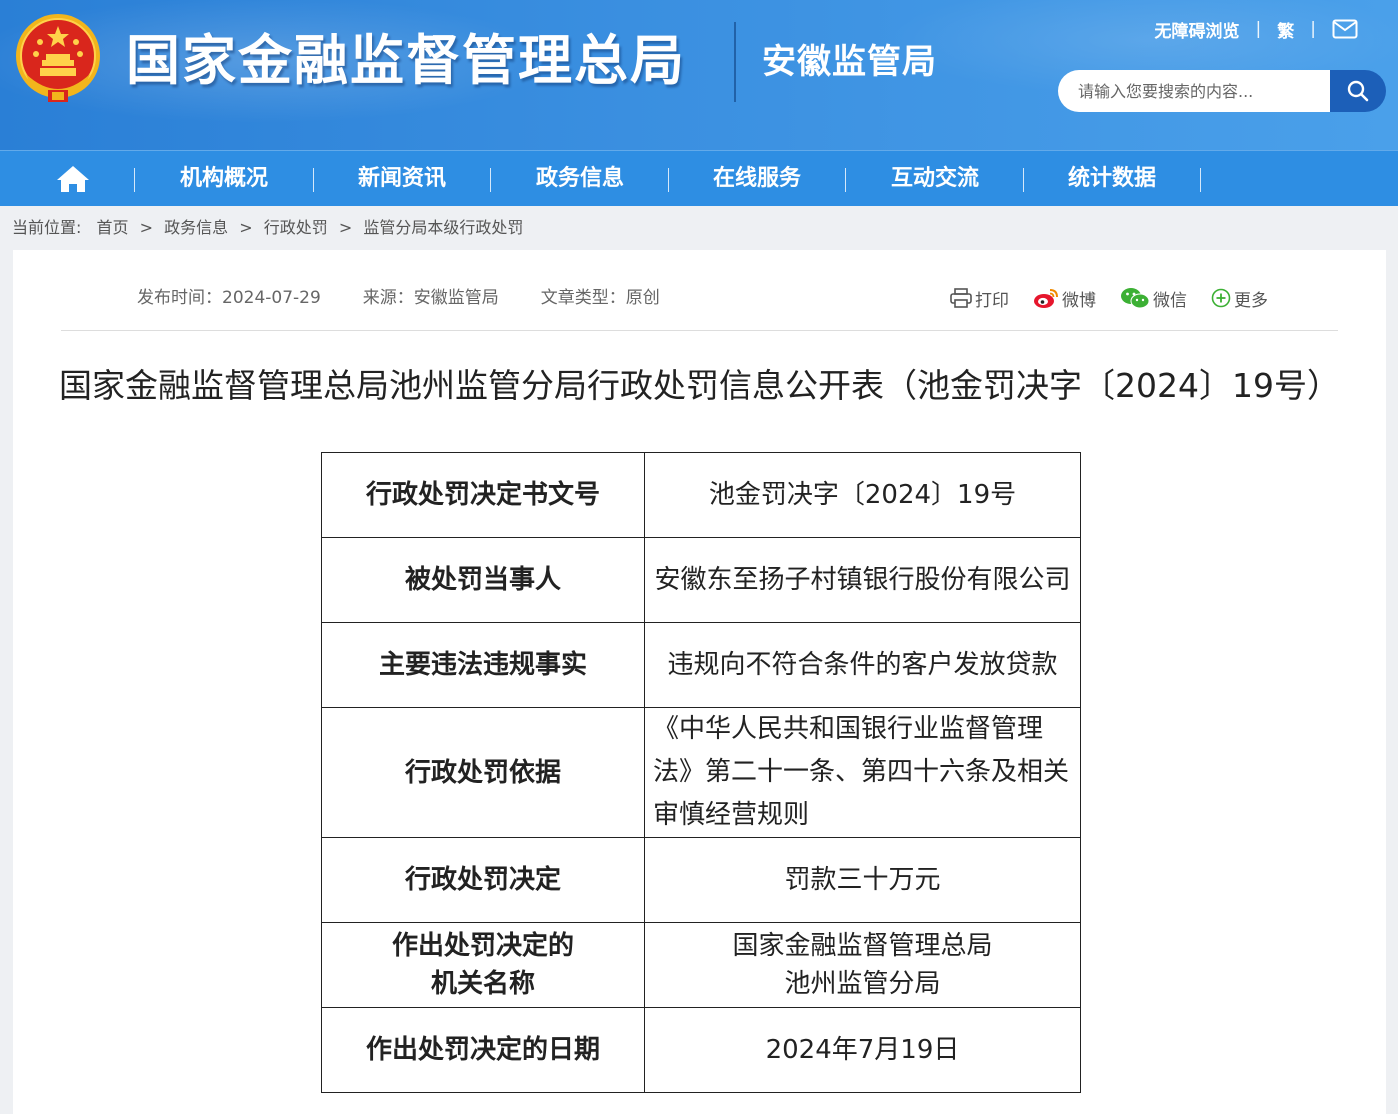  I want to click on table-key-penalized-party: 被处罚当事人, so click(483, 580).